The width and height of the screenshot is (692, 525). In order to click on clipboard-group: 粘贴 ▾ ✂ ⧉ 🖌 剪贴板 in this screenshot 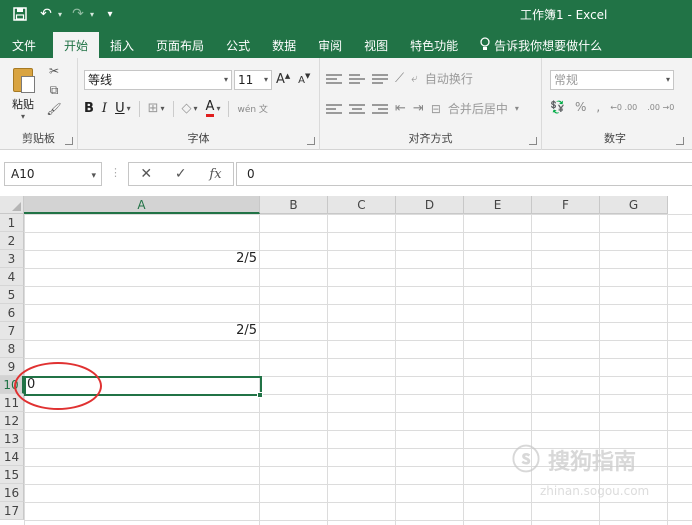, I will do `click(39, 104)`.